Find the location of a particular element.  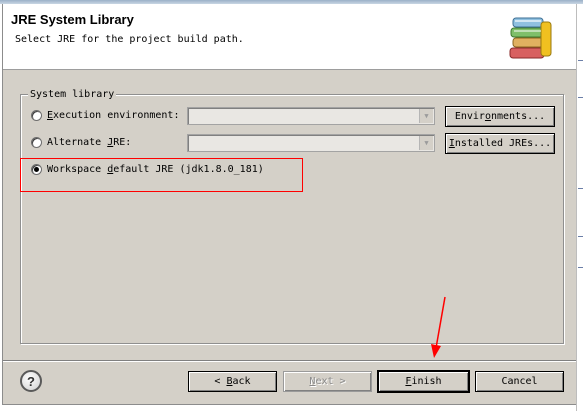

help-icon: ? is located at coordinates (31, 381).